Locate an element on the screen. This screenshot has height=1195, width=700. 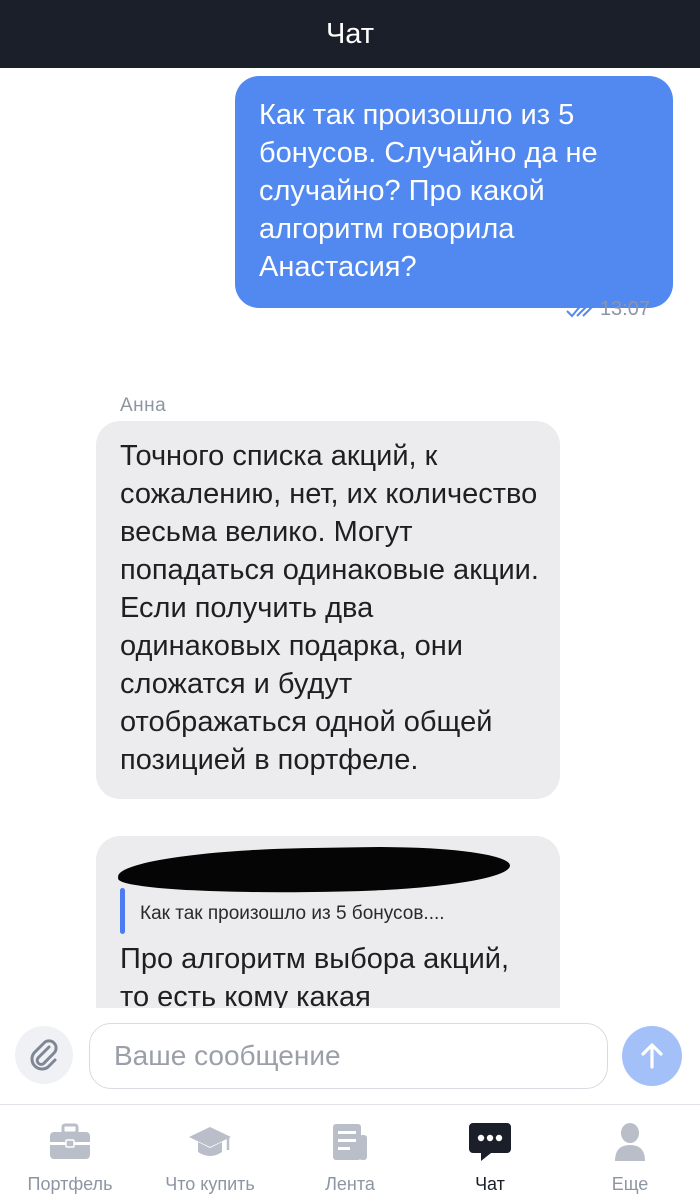
tab-chat: Чат is located at coordinates (490, 1150).